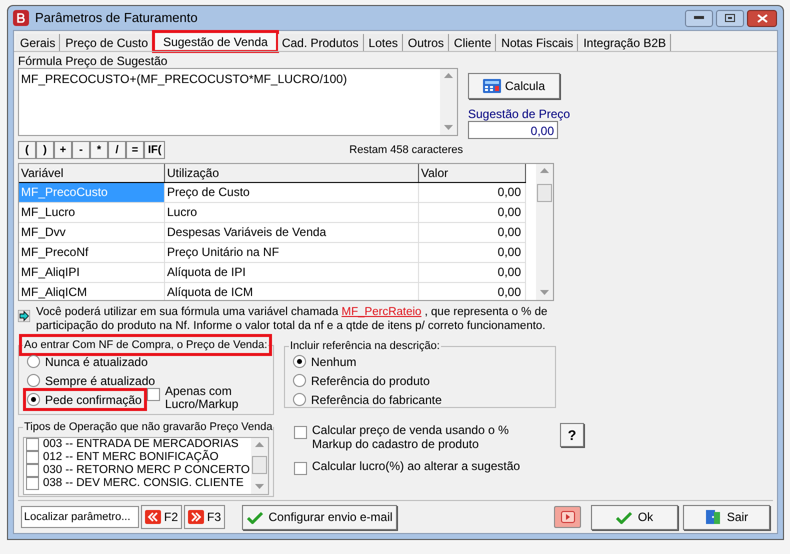  I want to click on previous-button: F2, so click(161, 517).